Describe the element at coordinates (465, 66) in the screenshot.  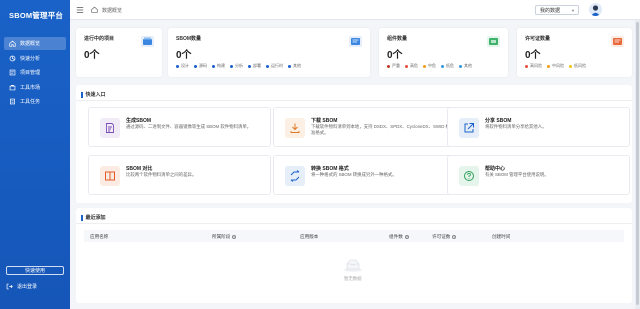
I see `legend-item: 其他` at that location.